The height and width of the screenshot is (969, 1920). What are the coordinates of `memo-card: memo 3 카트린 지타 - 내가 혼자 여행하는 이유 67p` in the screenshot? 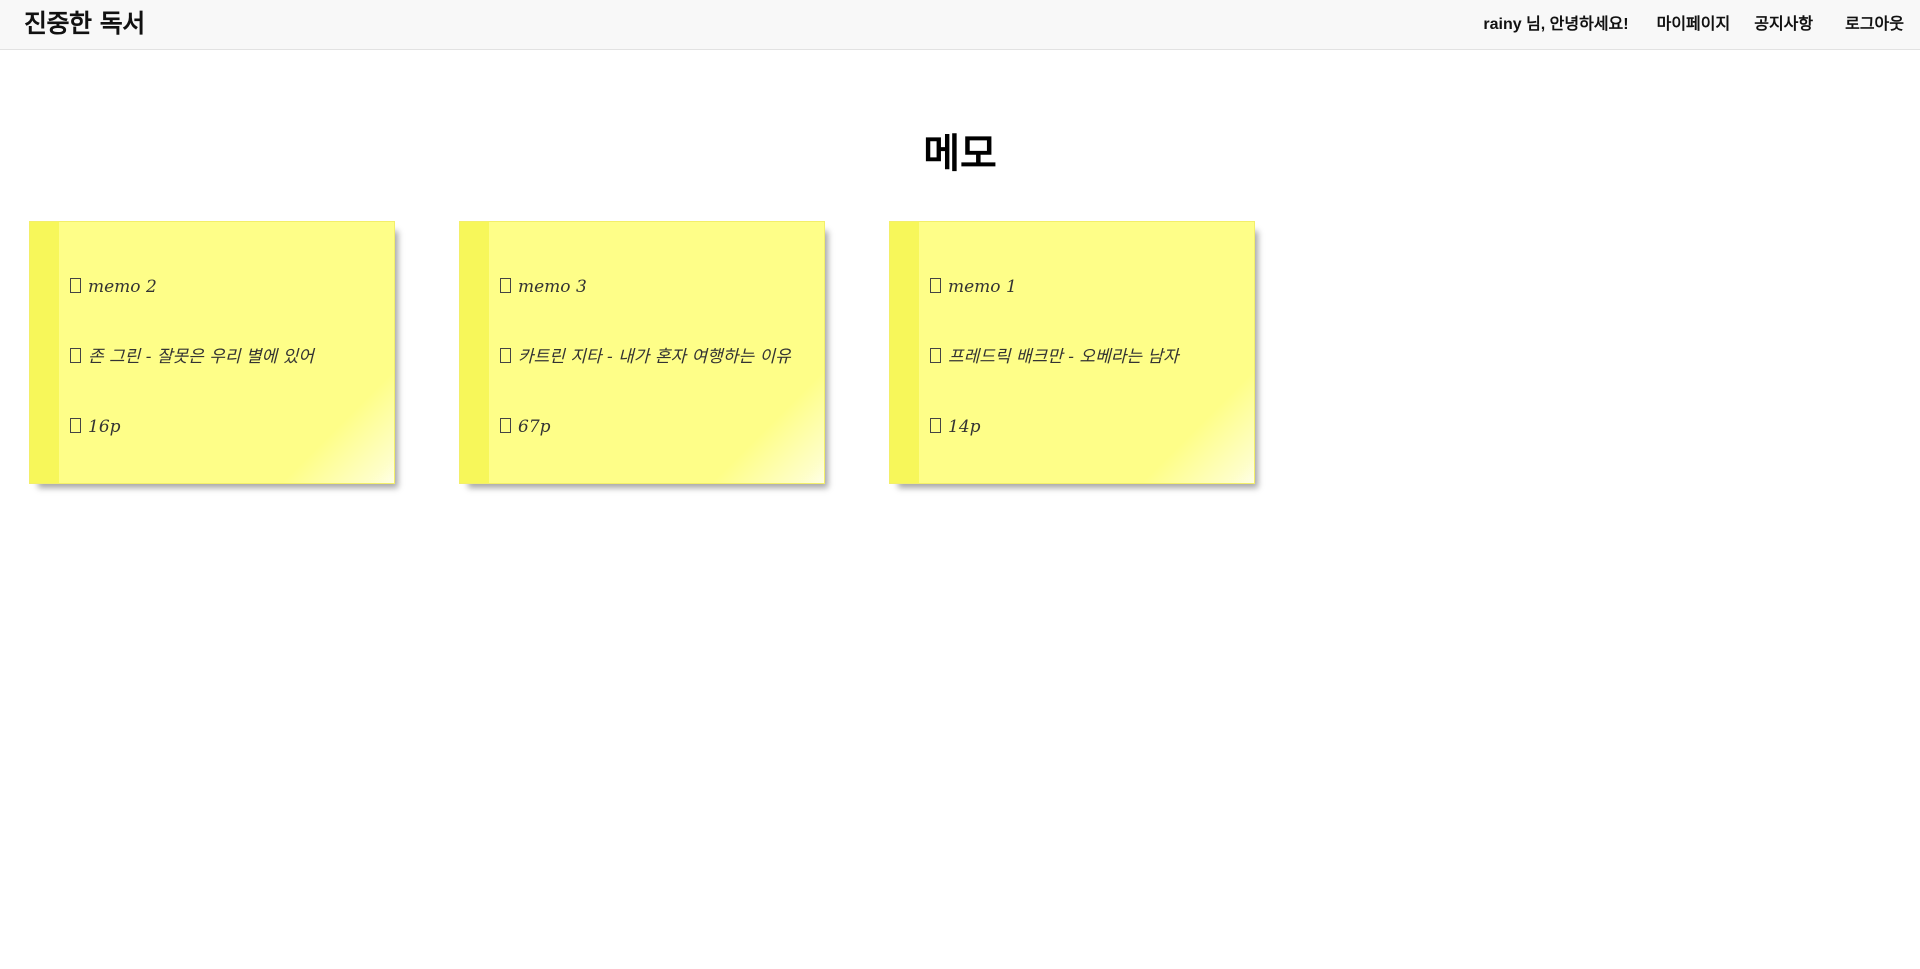 It's located at (642, 352).